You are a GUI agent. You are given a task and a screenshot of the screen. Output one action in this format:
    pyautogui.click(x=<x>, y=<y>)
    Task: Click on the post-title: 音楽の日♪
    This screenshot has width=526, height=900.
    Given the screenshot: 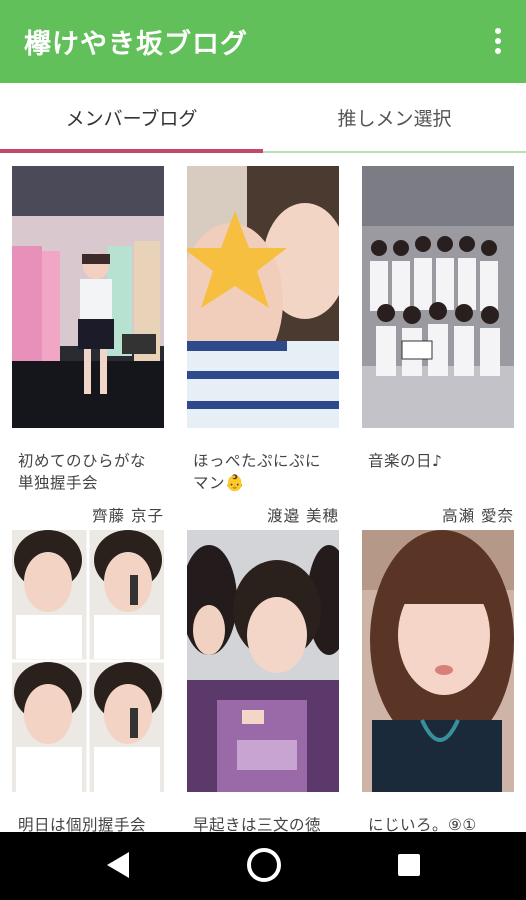 What is the action you would take?
    pyautogui.click(x=405, y=461)
    